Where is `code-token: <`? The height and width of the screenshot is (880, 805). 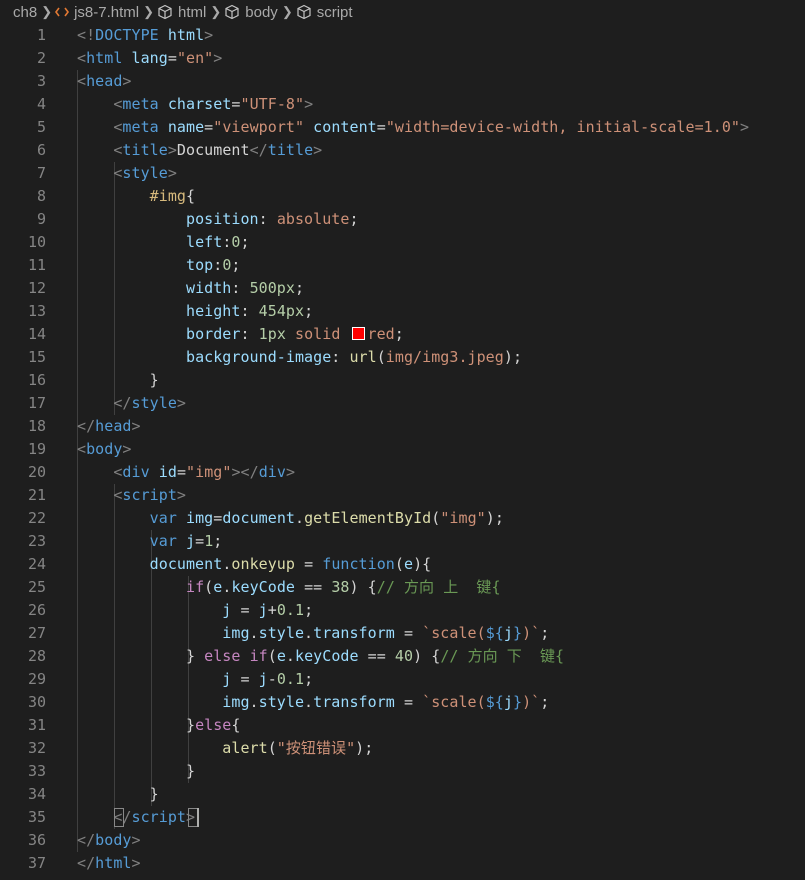
code-token: < is located at coordinates (82, 58).